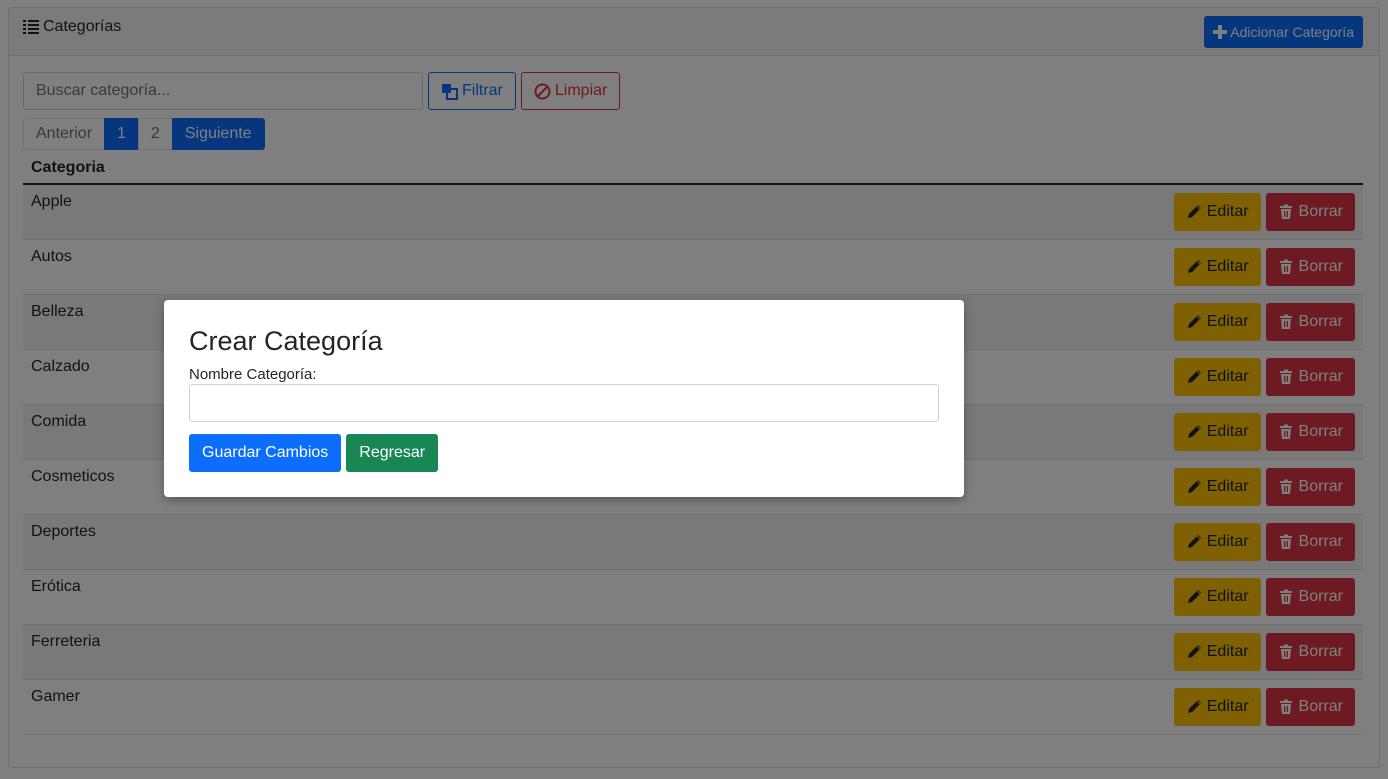 This screenshot has height=779, width=1388. I want to click on back-button: Regresar, so click(392, 453).